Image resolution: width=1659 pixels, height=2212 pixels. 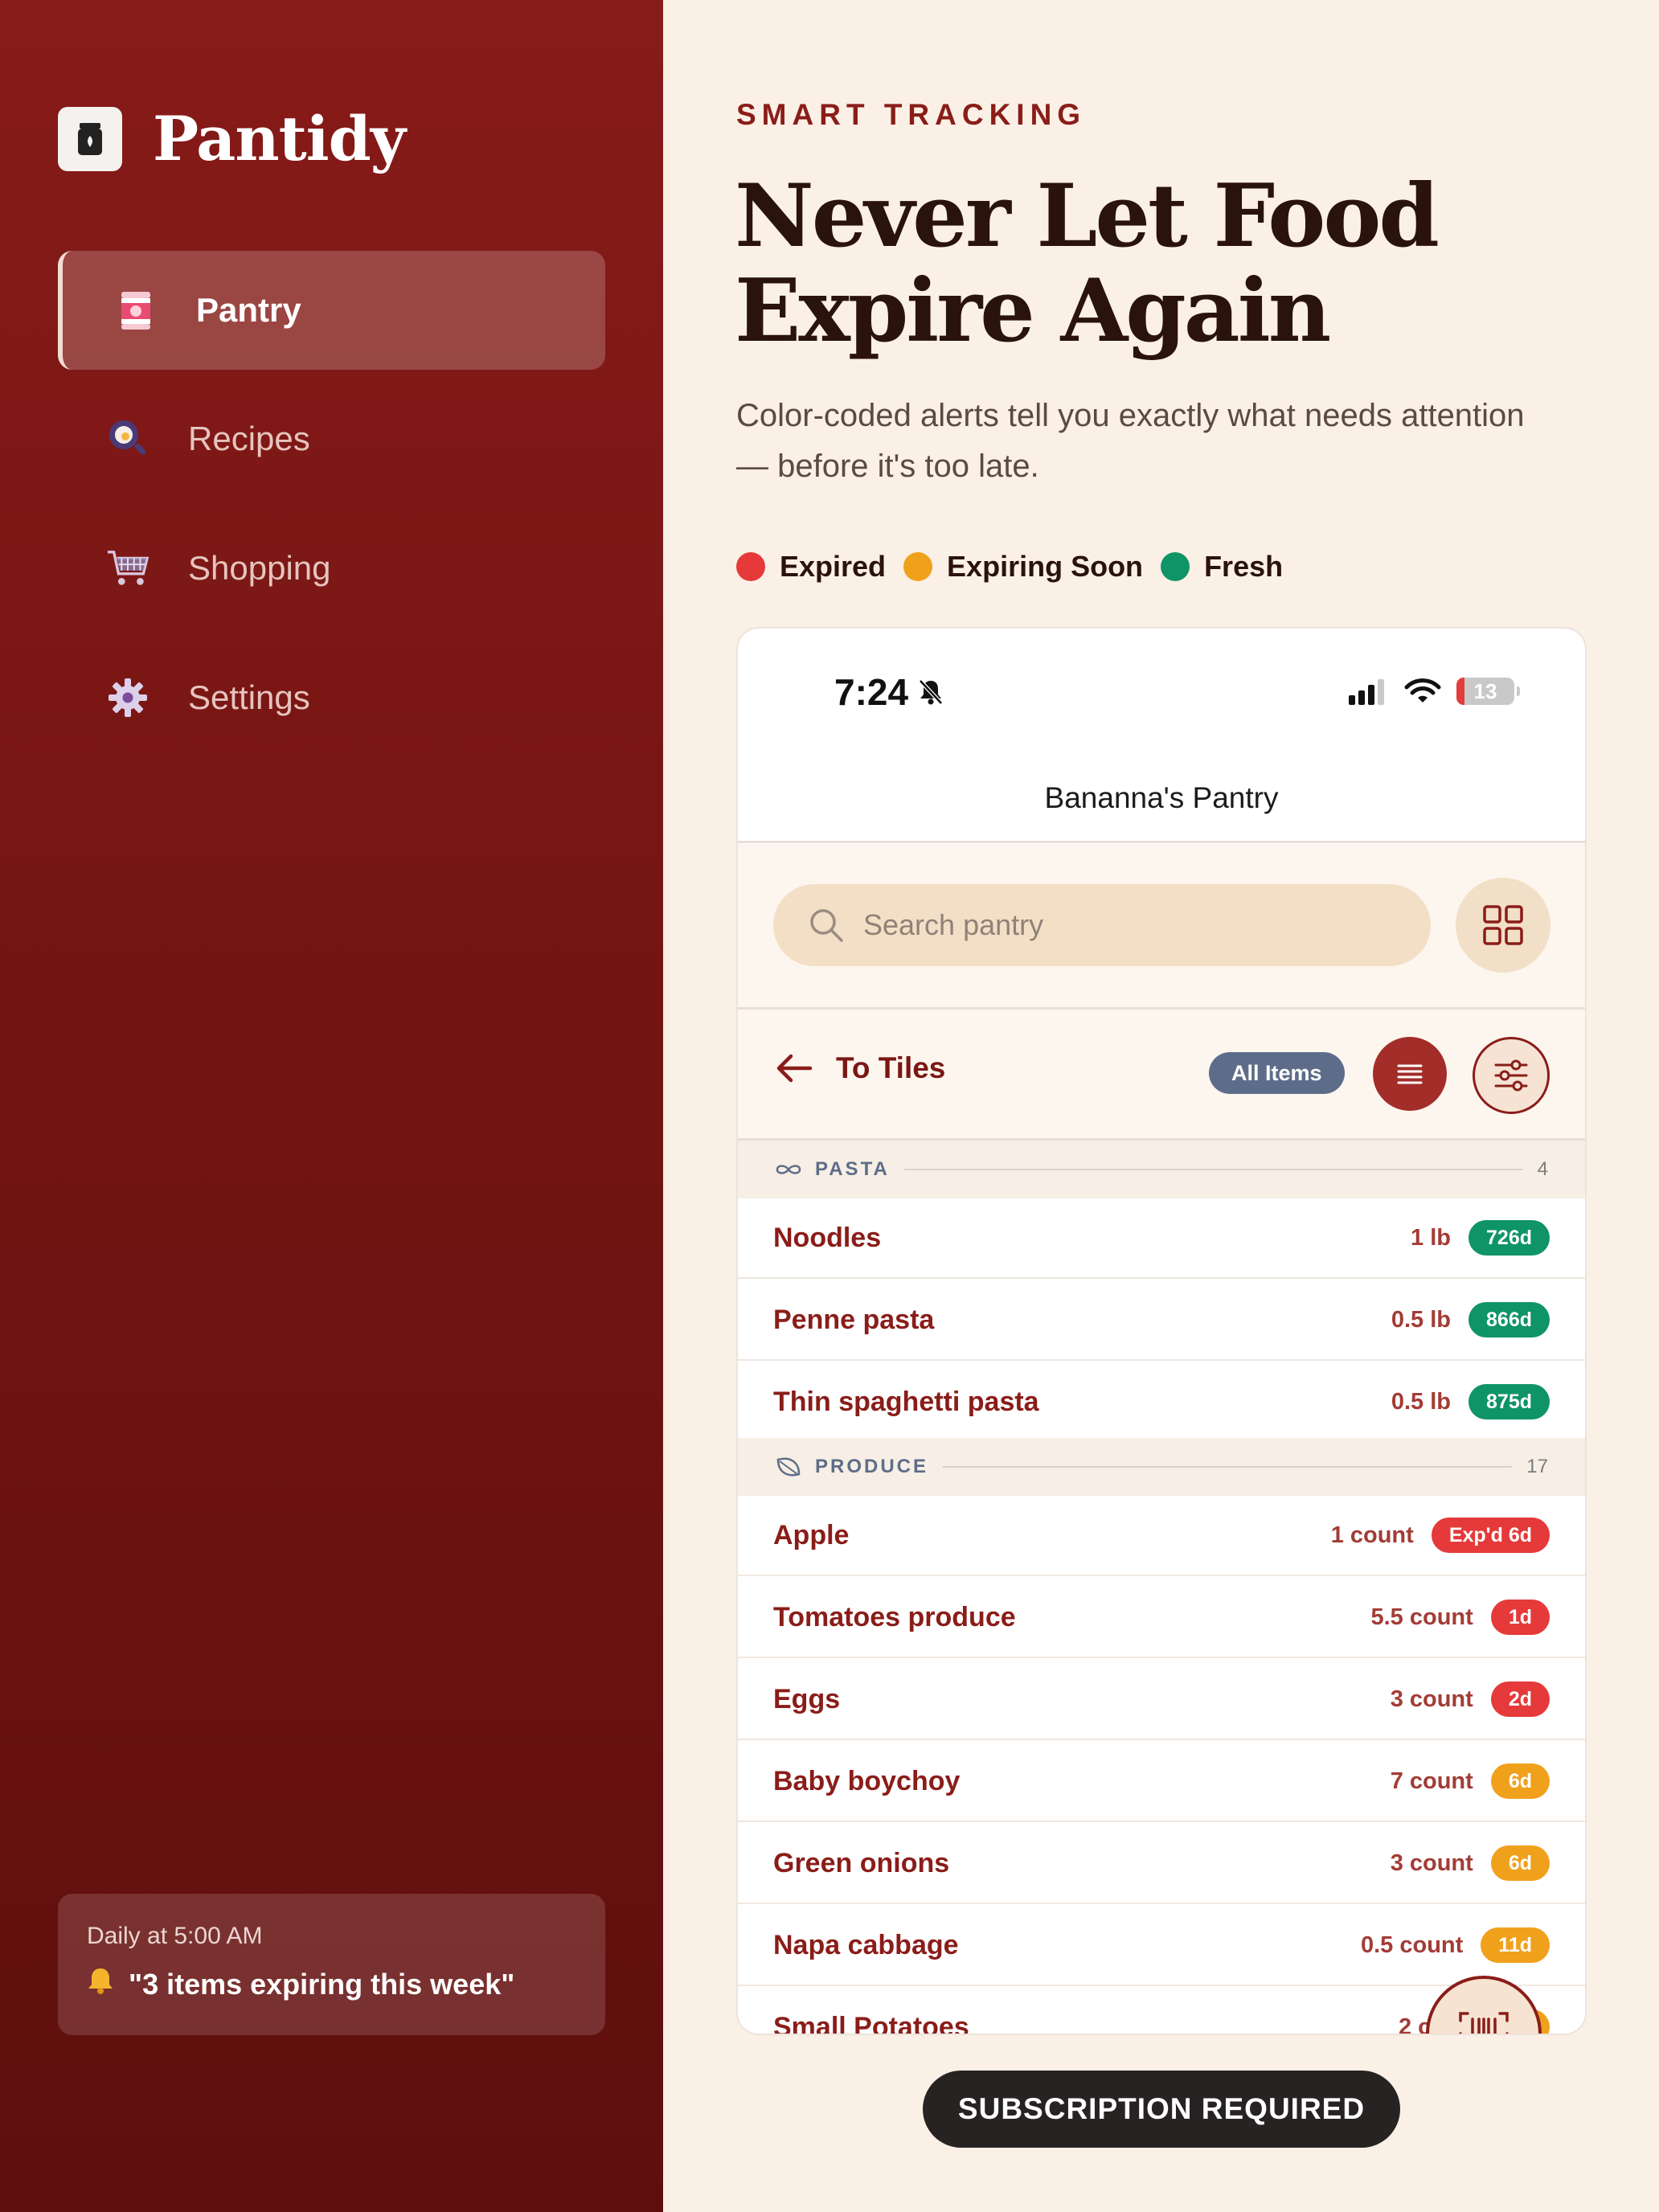 What do you see at coordinates (931, 692) in the screenshot?
I see `bell-muted-icon` at bounding box center [931, 692].